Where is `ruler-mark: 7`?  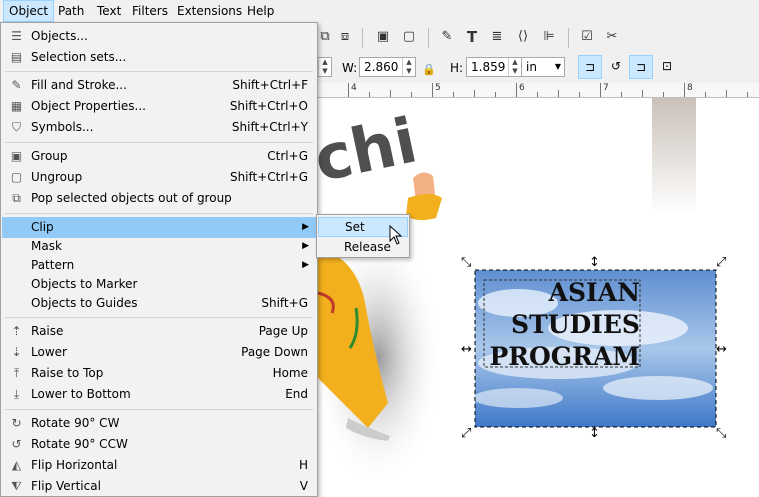 ruler-mark: 7 is located at coordinates (606, 88).